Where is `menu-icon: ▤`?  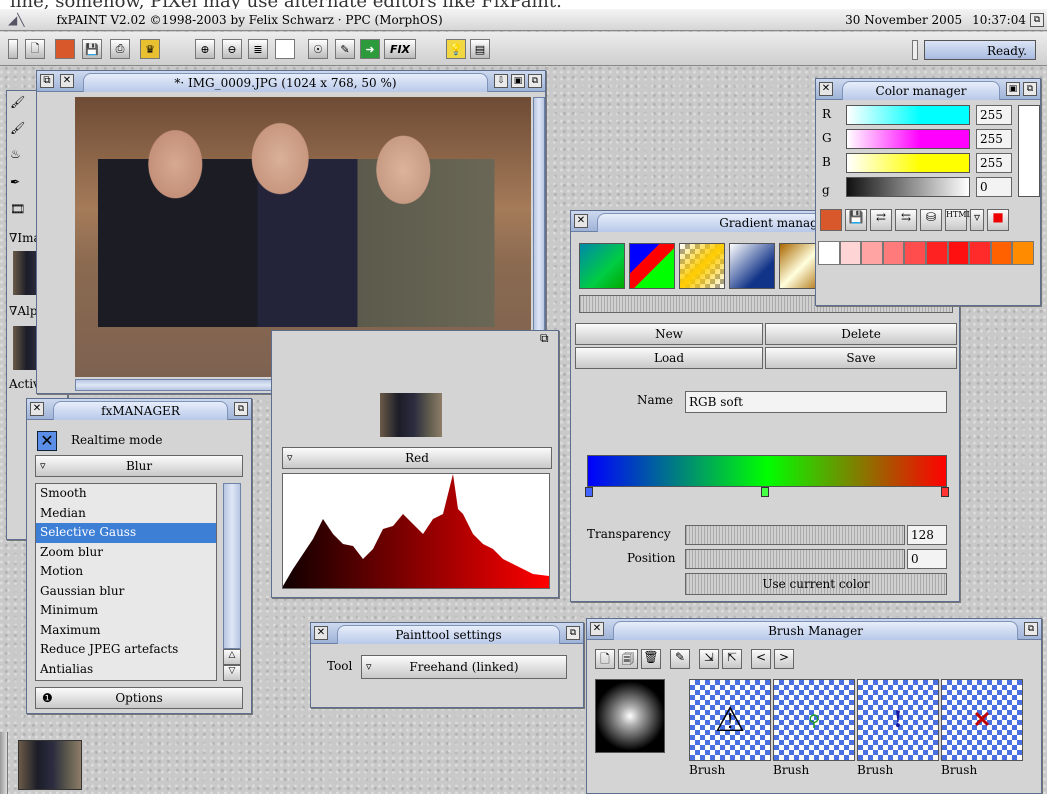
menu-icon: ▤ is located at coordinates (480, 49).